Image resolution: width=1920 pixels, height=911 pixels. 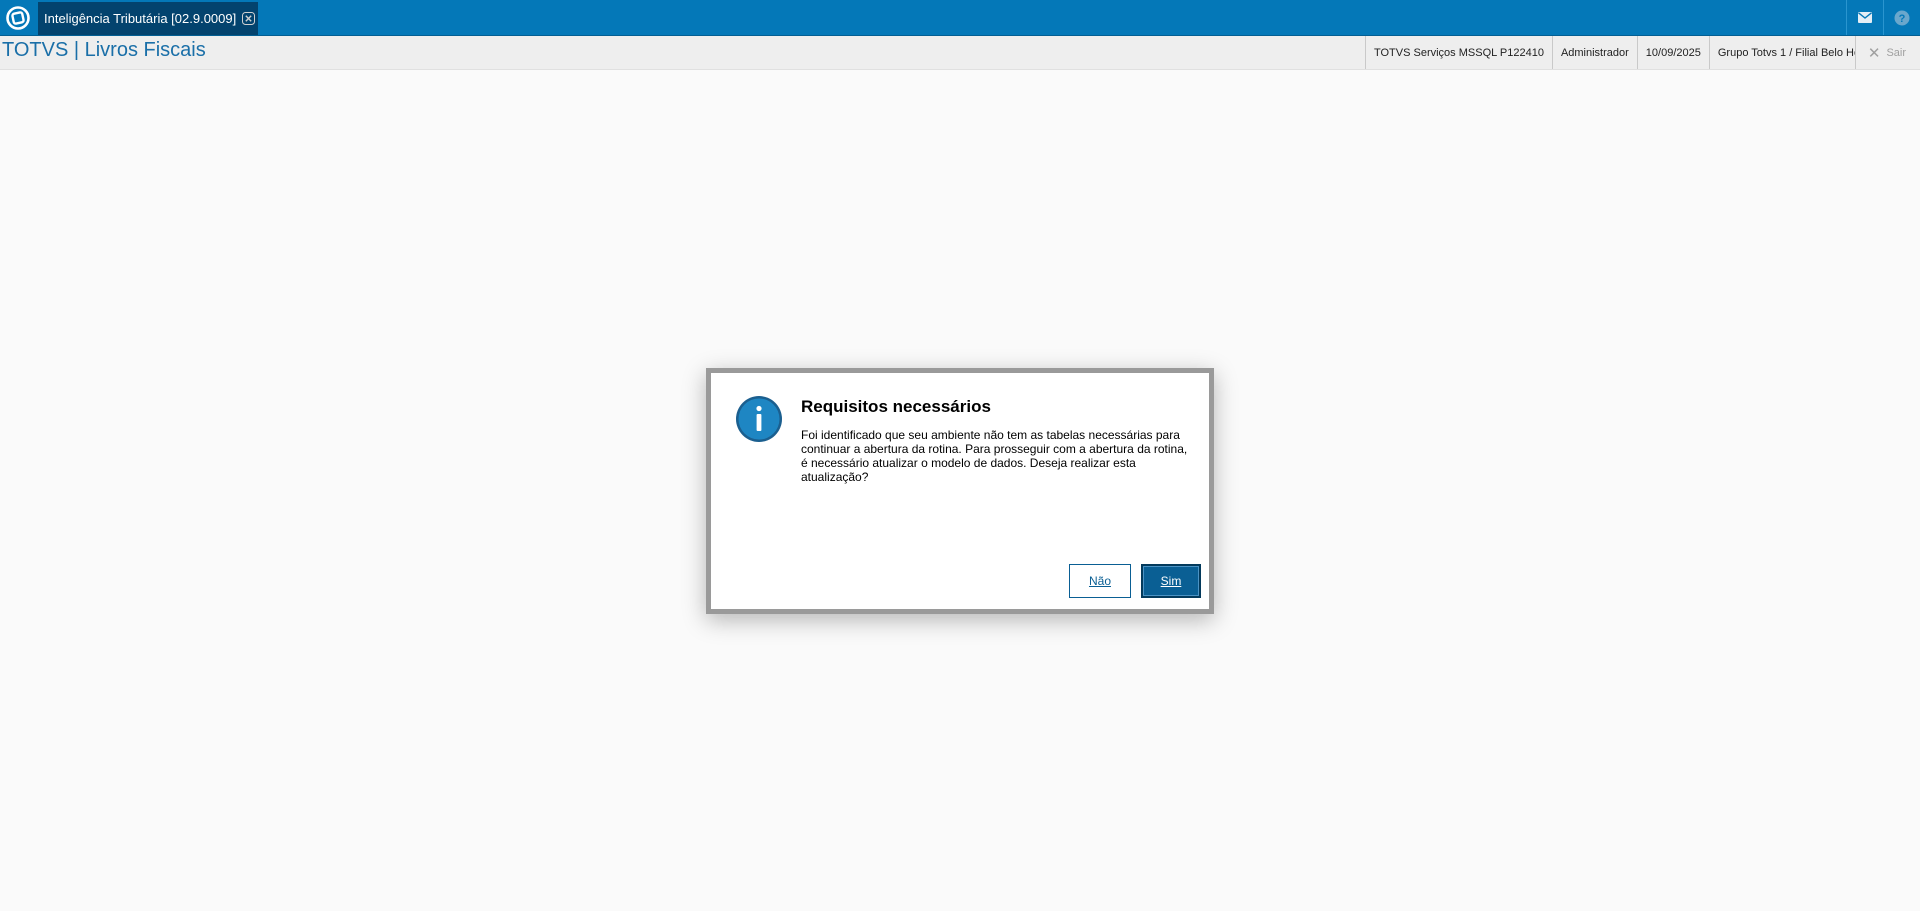 I want to click on tab-inteligencia-tributaria: Inteligência Tributária [02.9.0009], so click(x=148, y=18).